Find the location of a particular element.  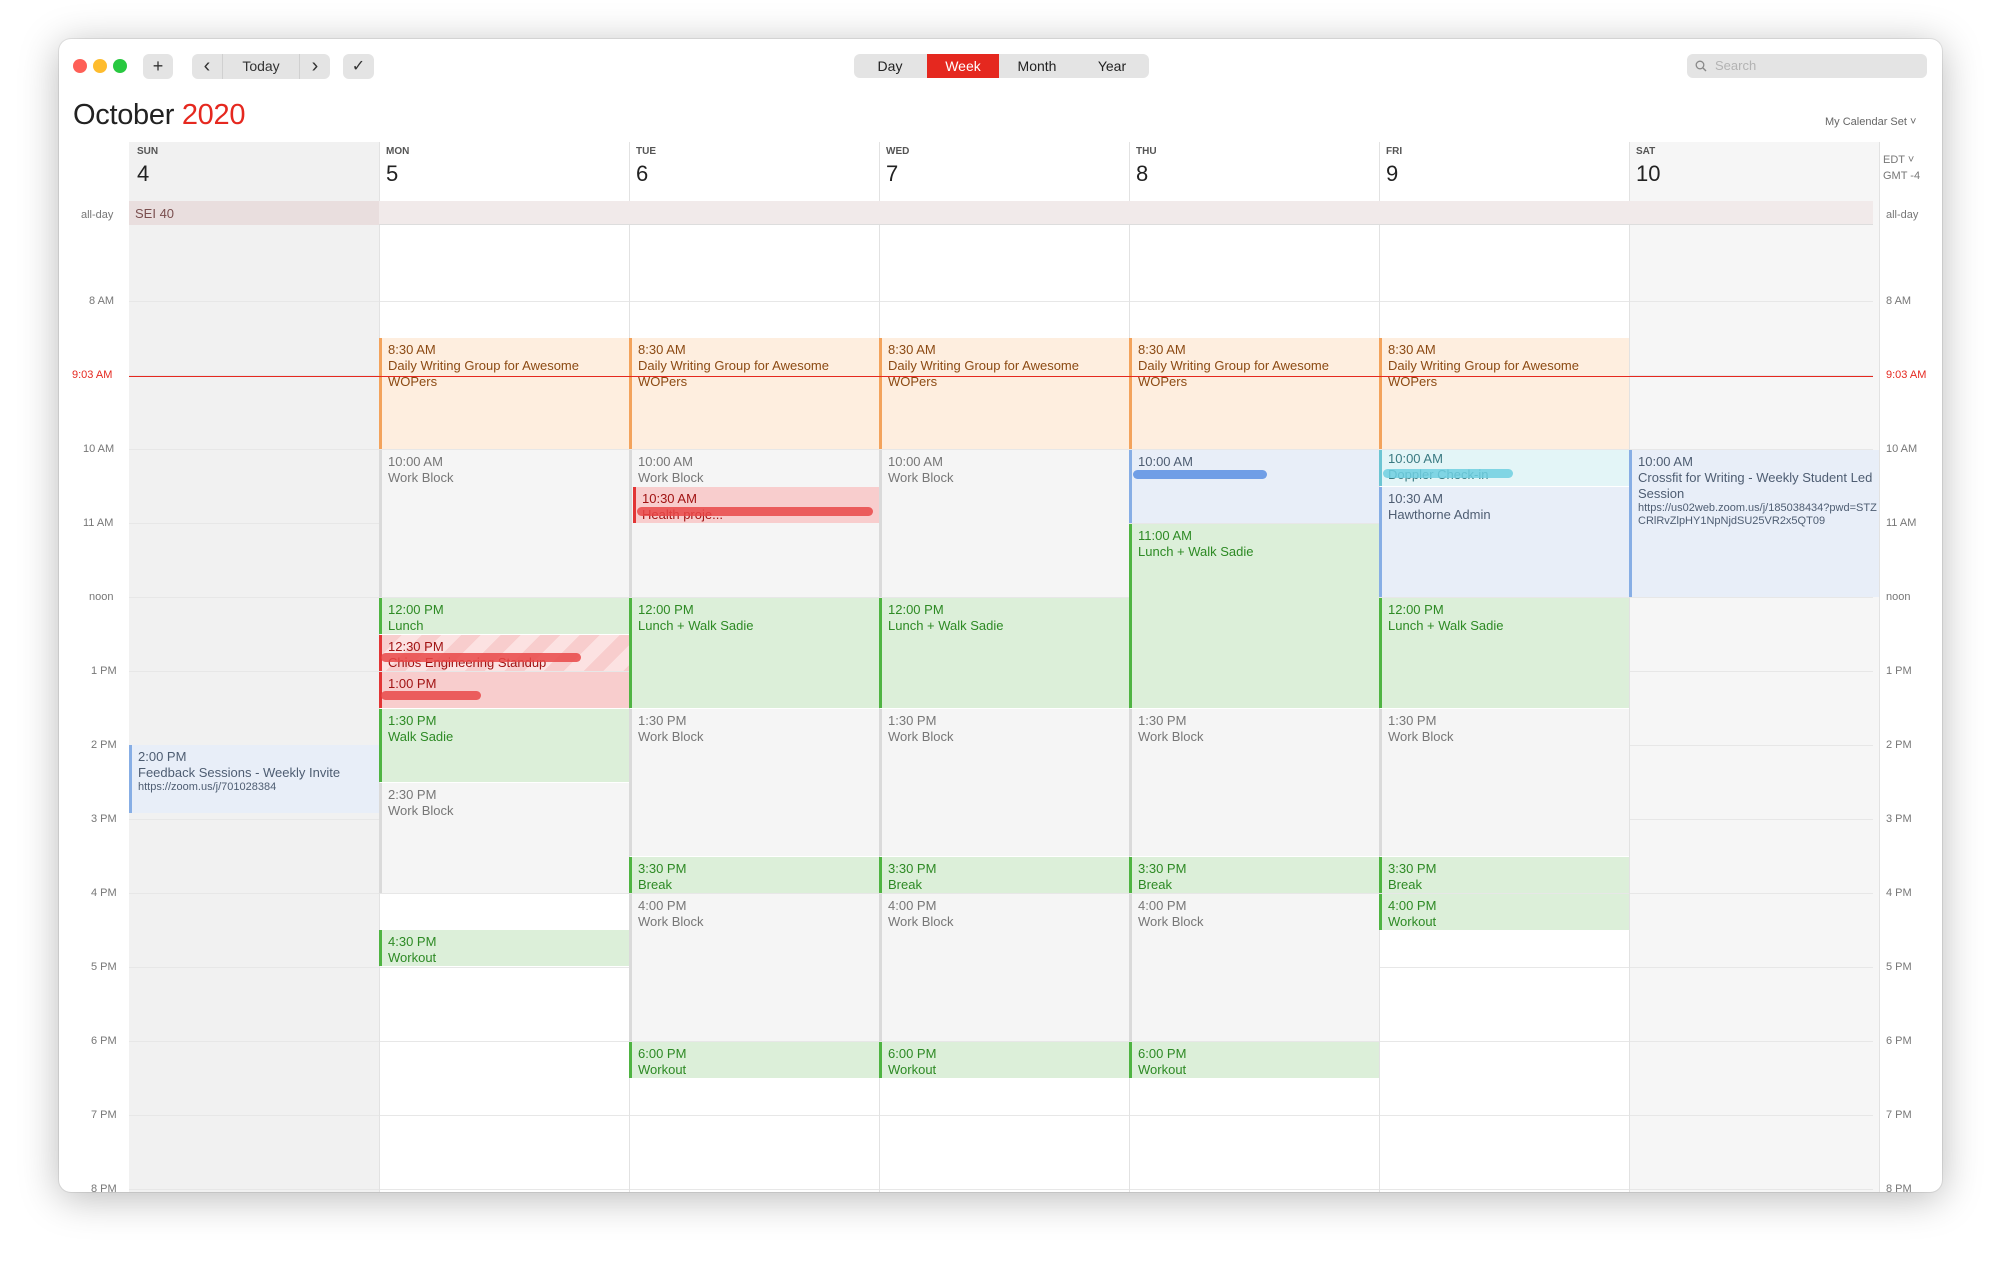

day-name: FRI is located at coordinates (1394, 151).